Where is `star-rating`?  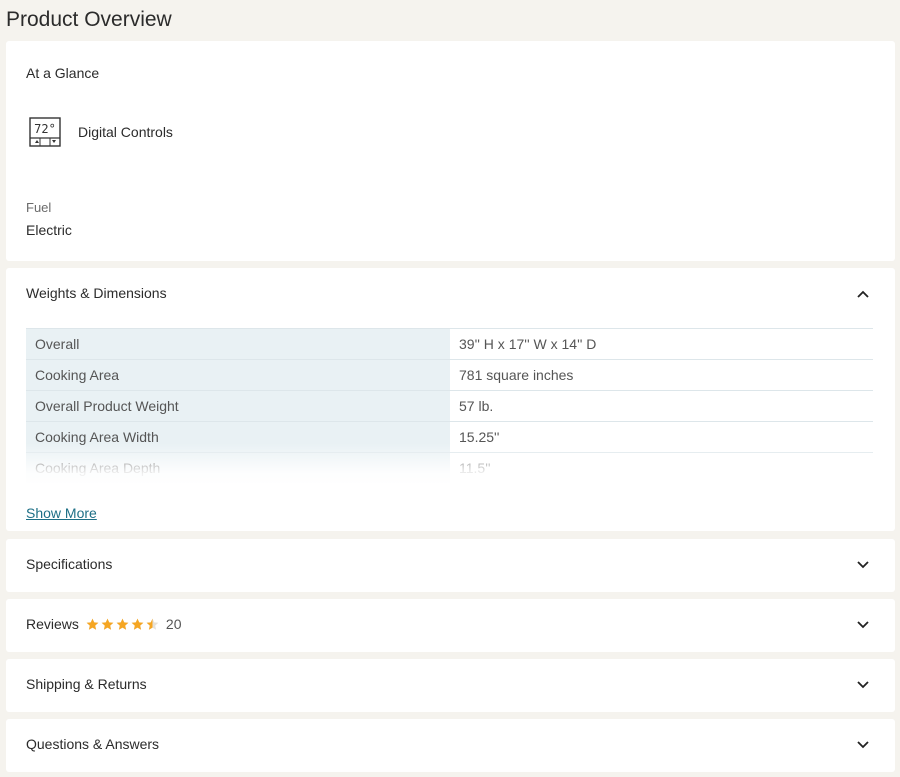
star-rating is located at coordinates (123, 624).